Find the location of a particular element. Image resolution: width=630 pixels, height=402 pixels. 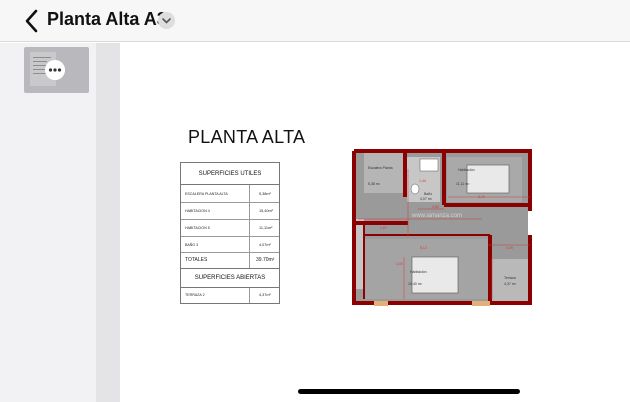

value-cell: 4,07m² is located at coordinates (264, 244).